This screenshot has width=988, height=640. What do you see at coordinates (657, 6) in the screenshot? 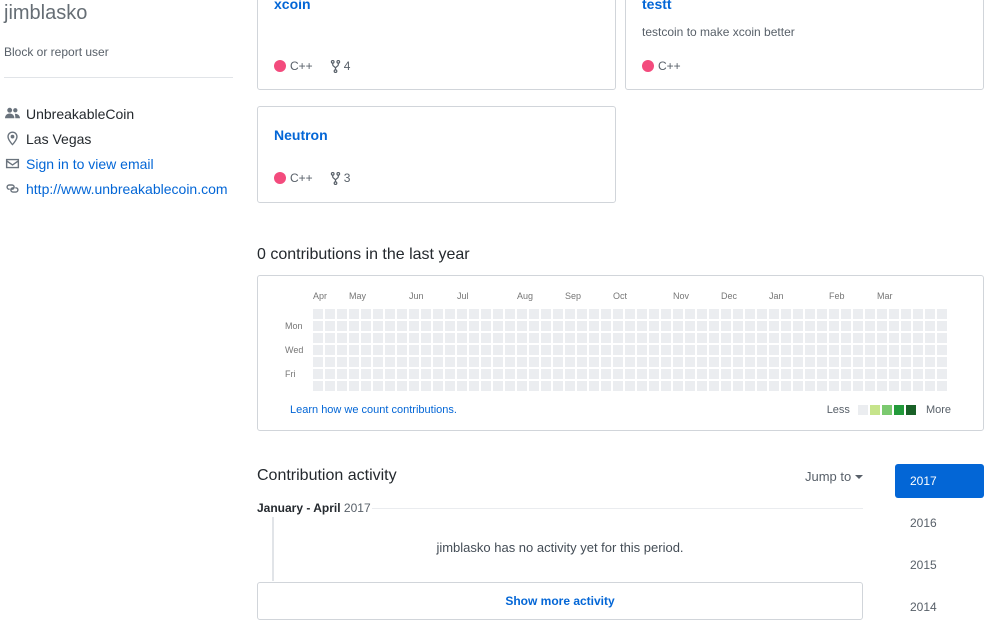
I see `repo-name: testt` at bounding box center [657, 6].